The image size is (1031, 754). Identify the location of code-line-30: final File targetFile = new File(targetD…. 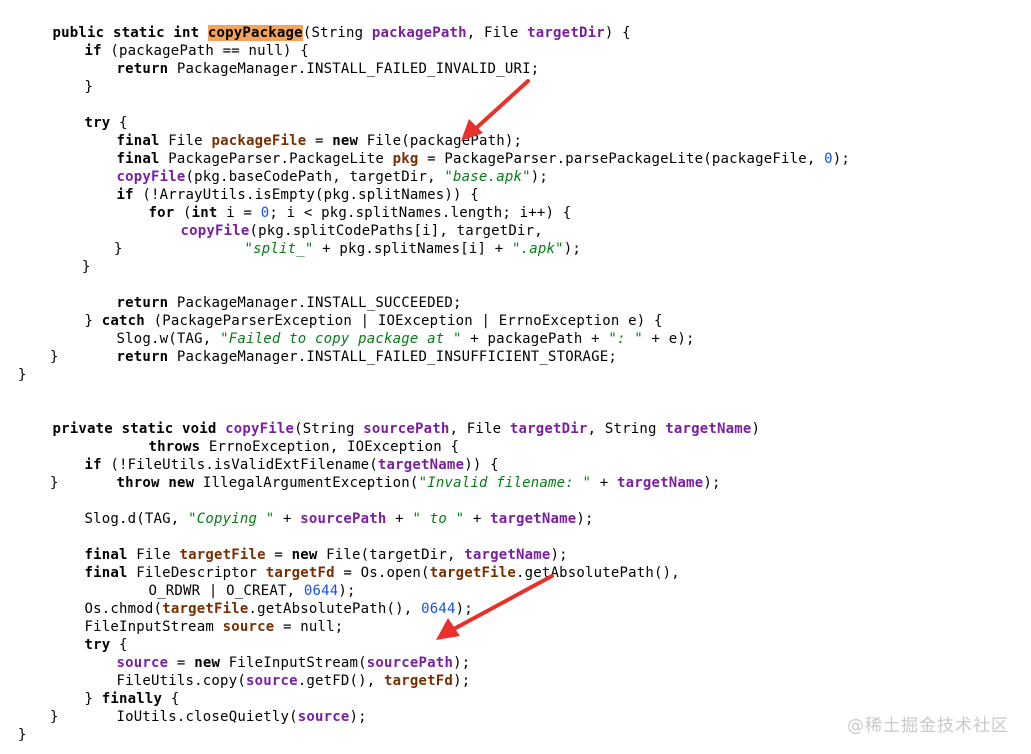
(326, 555).